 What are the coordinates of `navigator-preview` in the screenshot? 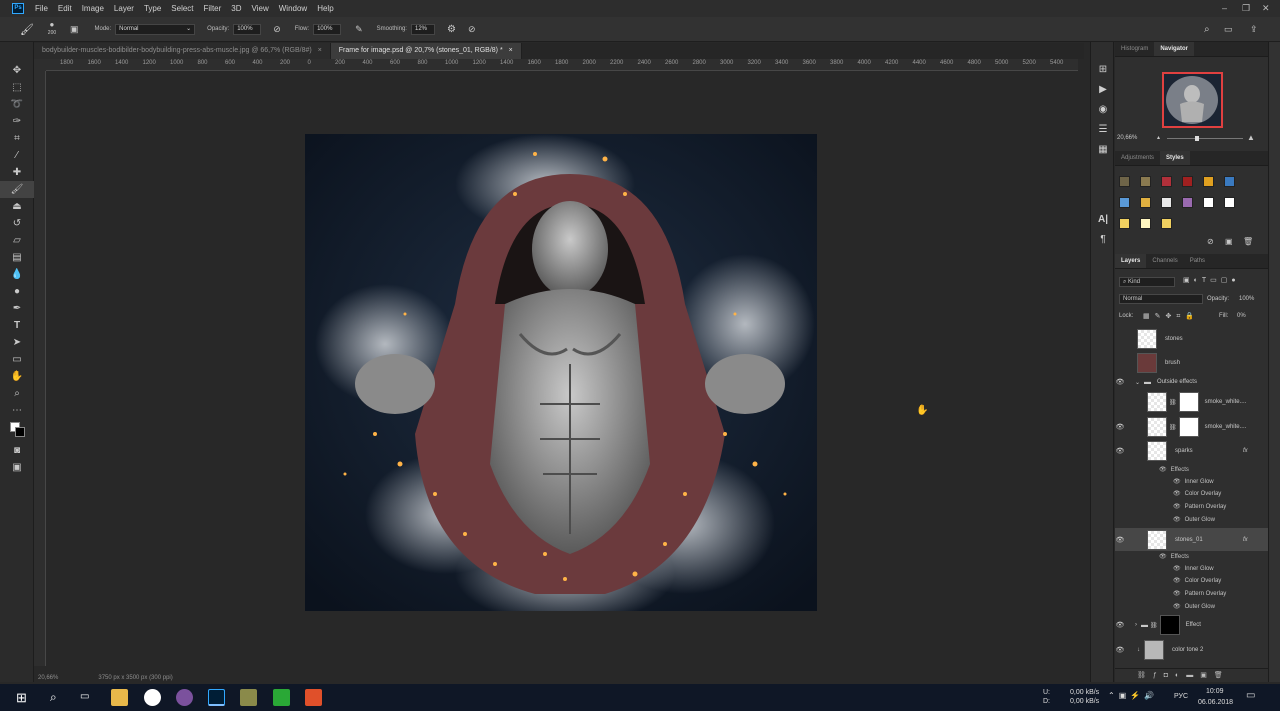 It's located at (1192, 100).